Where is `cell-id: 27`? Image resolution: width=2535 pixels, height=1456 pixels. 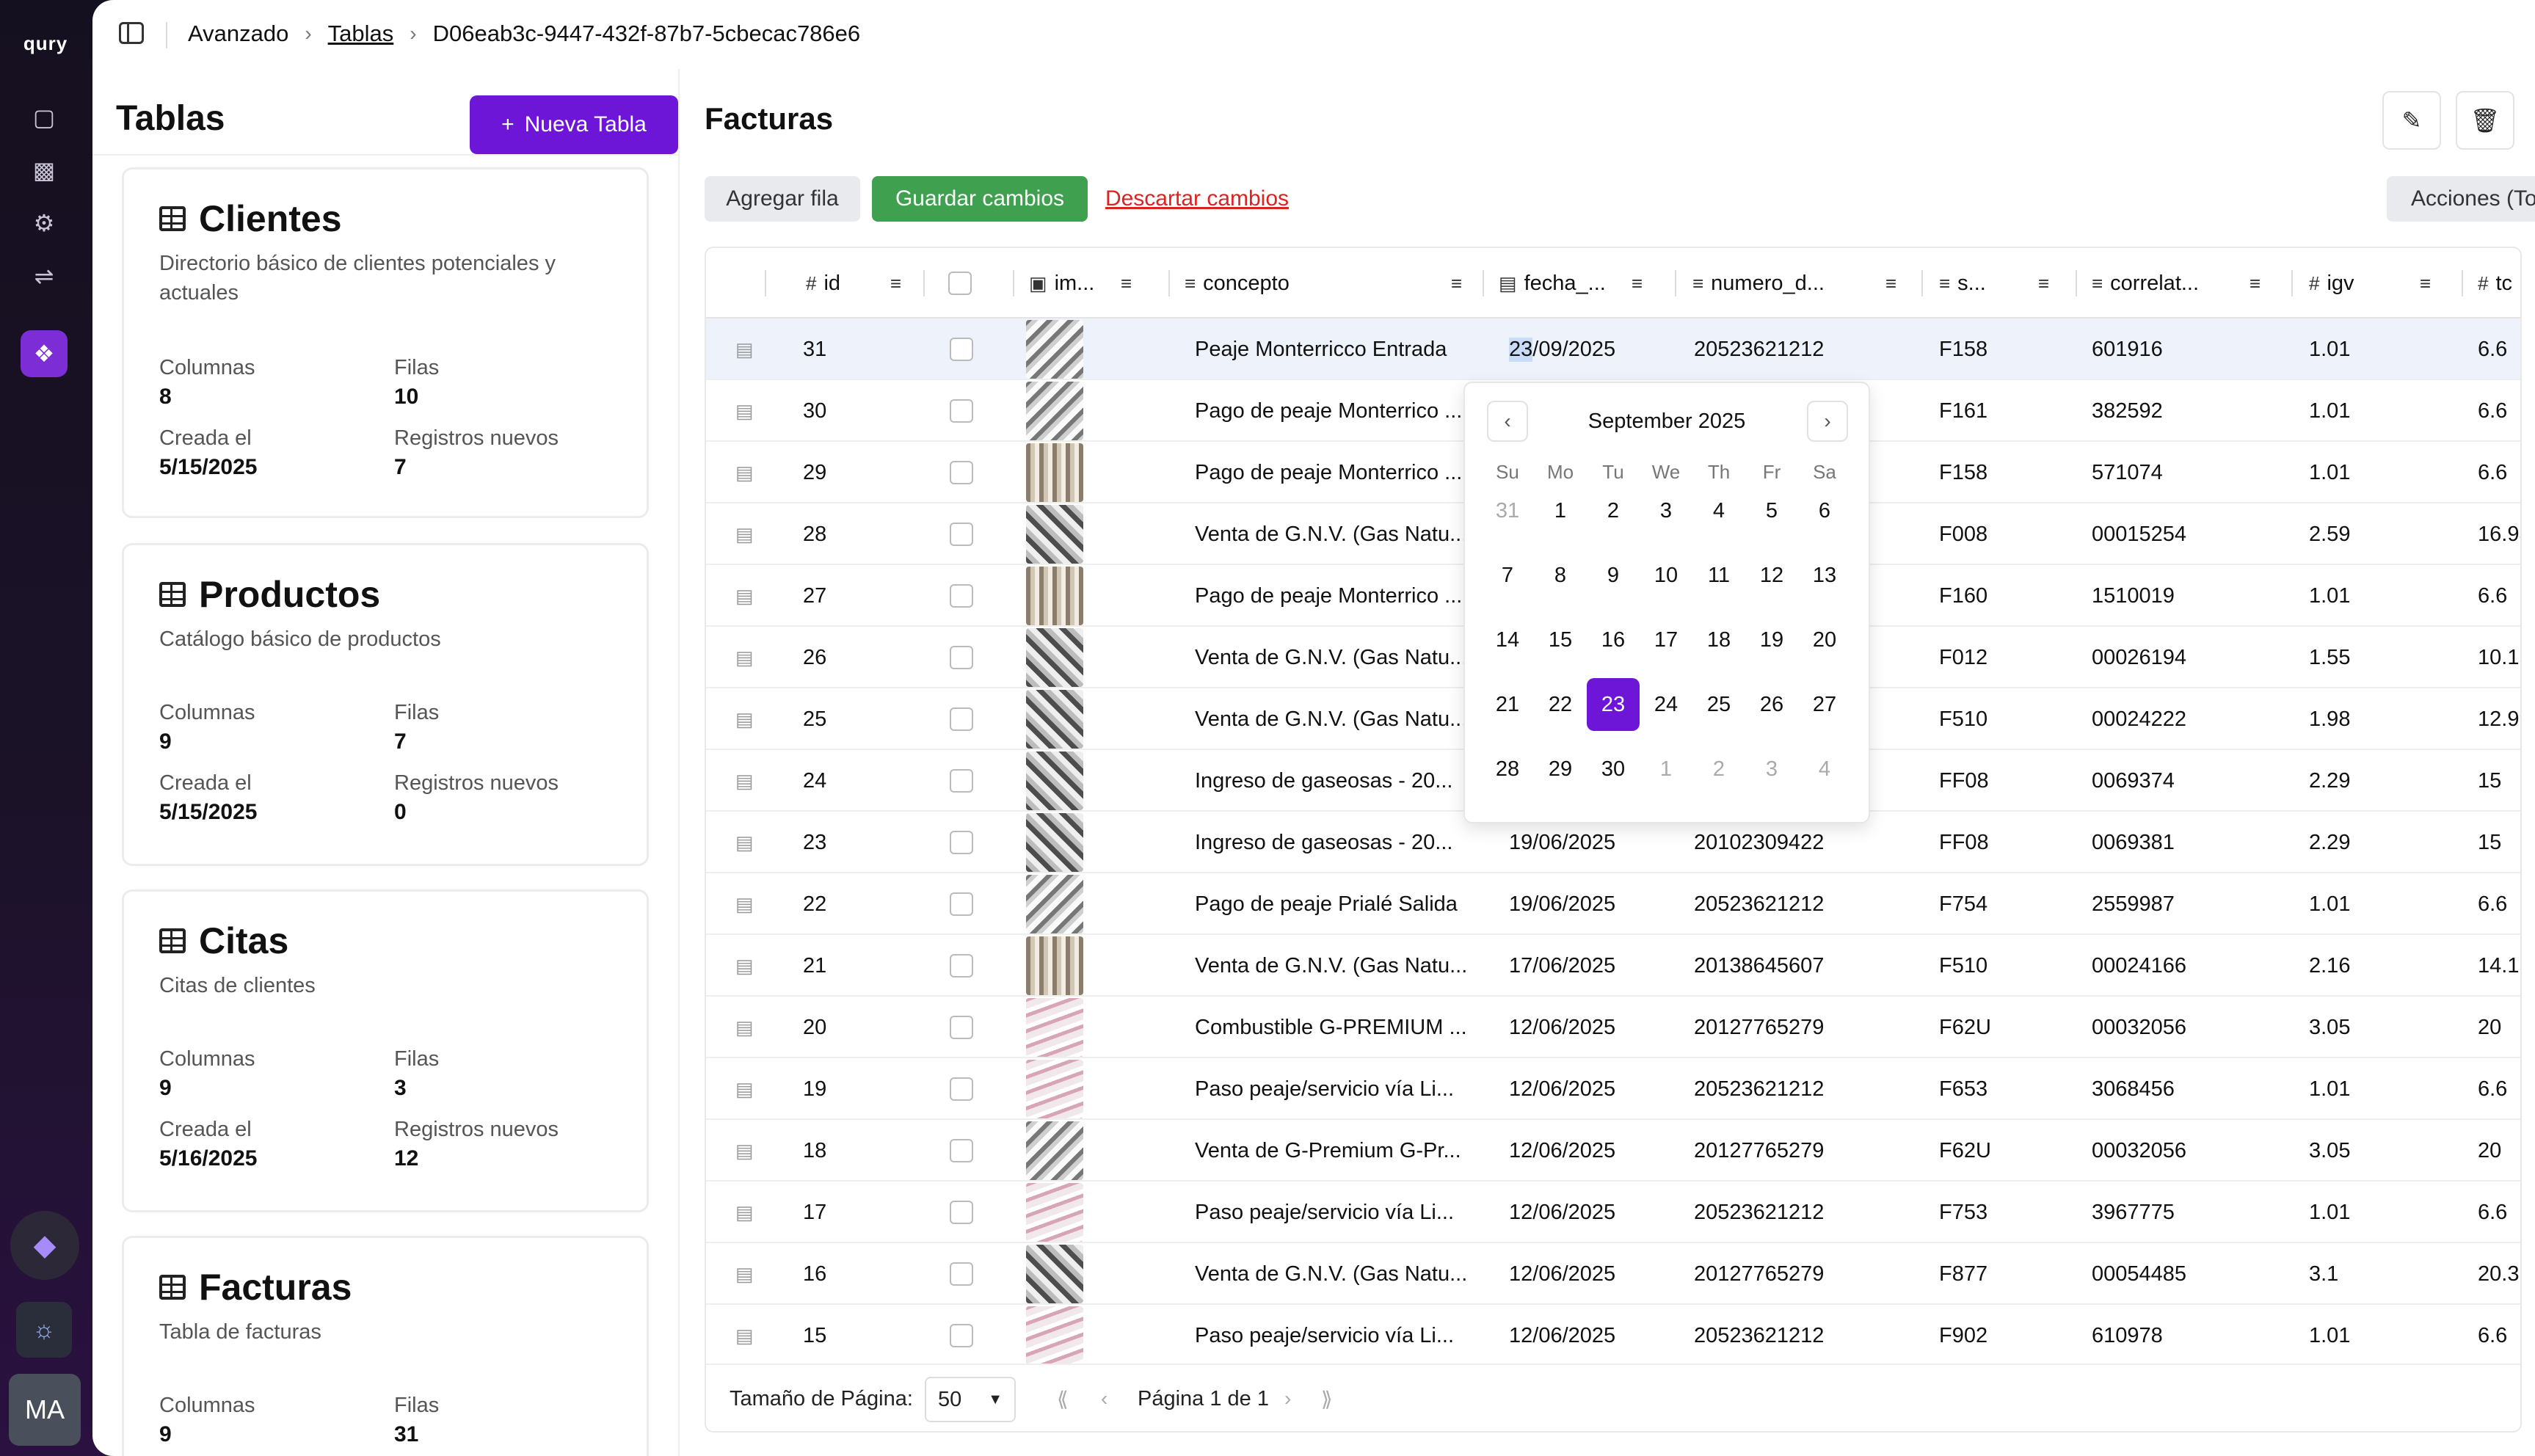 cell-id: 27 is located at coordinates (814, 596).